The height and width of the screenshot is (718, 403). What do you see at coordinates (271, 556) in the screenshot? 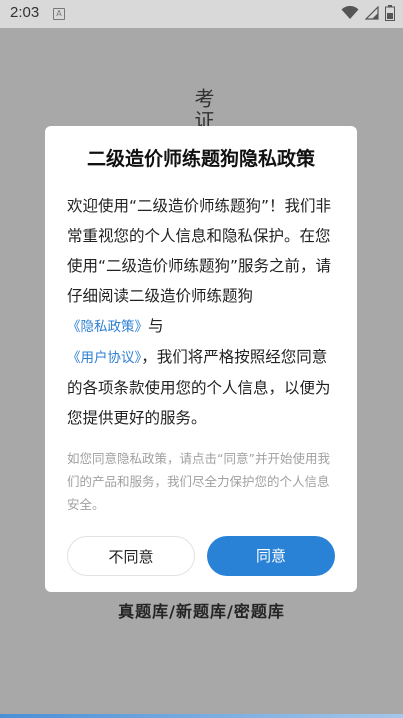
I see `agree-button: 同意` at bounding box center [271, 556].